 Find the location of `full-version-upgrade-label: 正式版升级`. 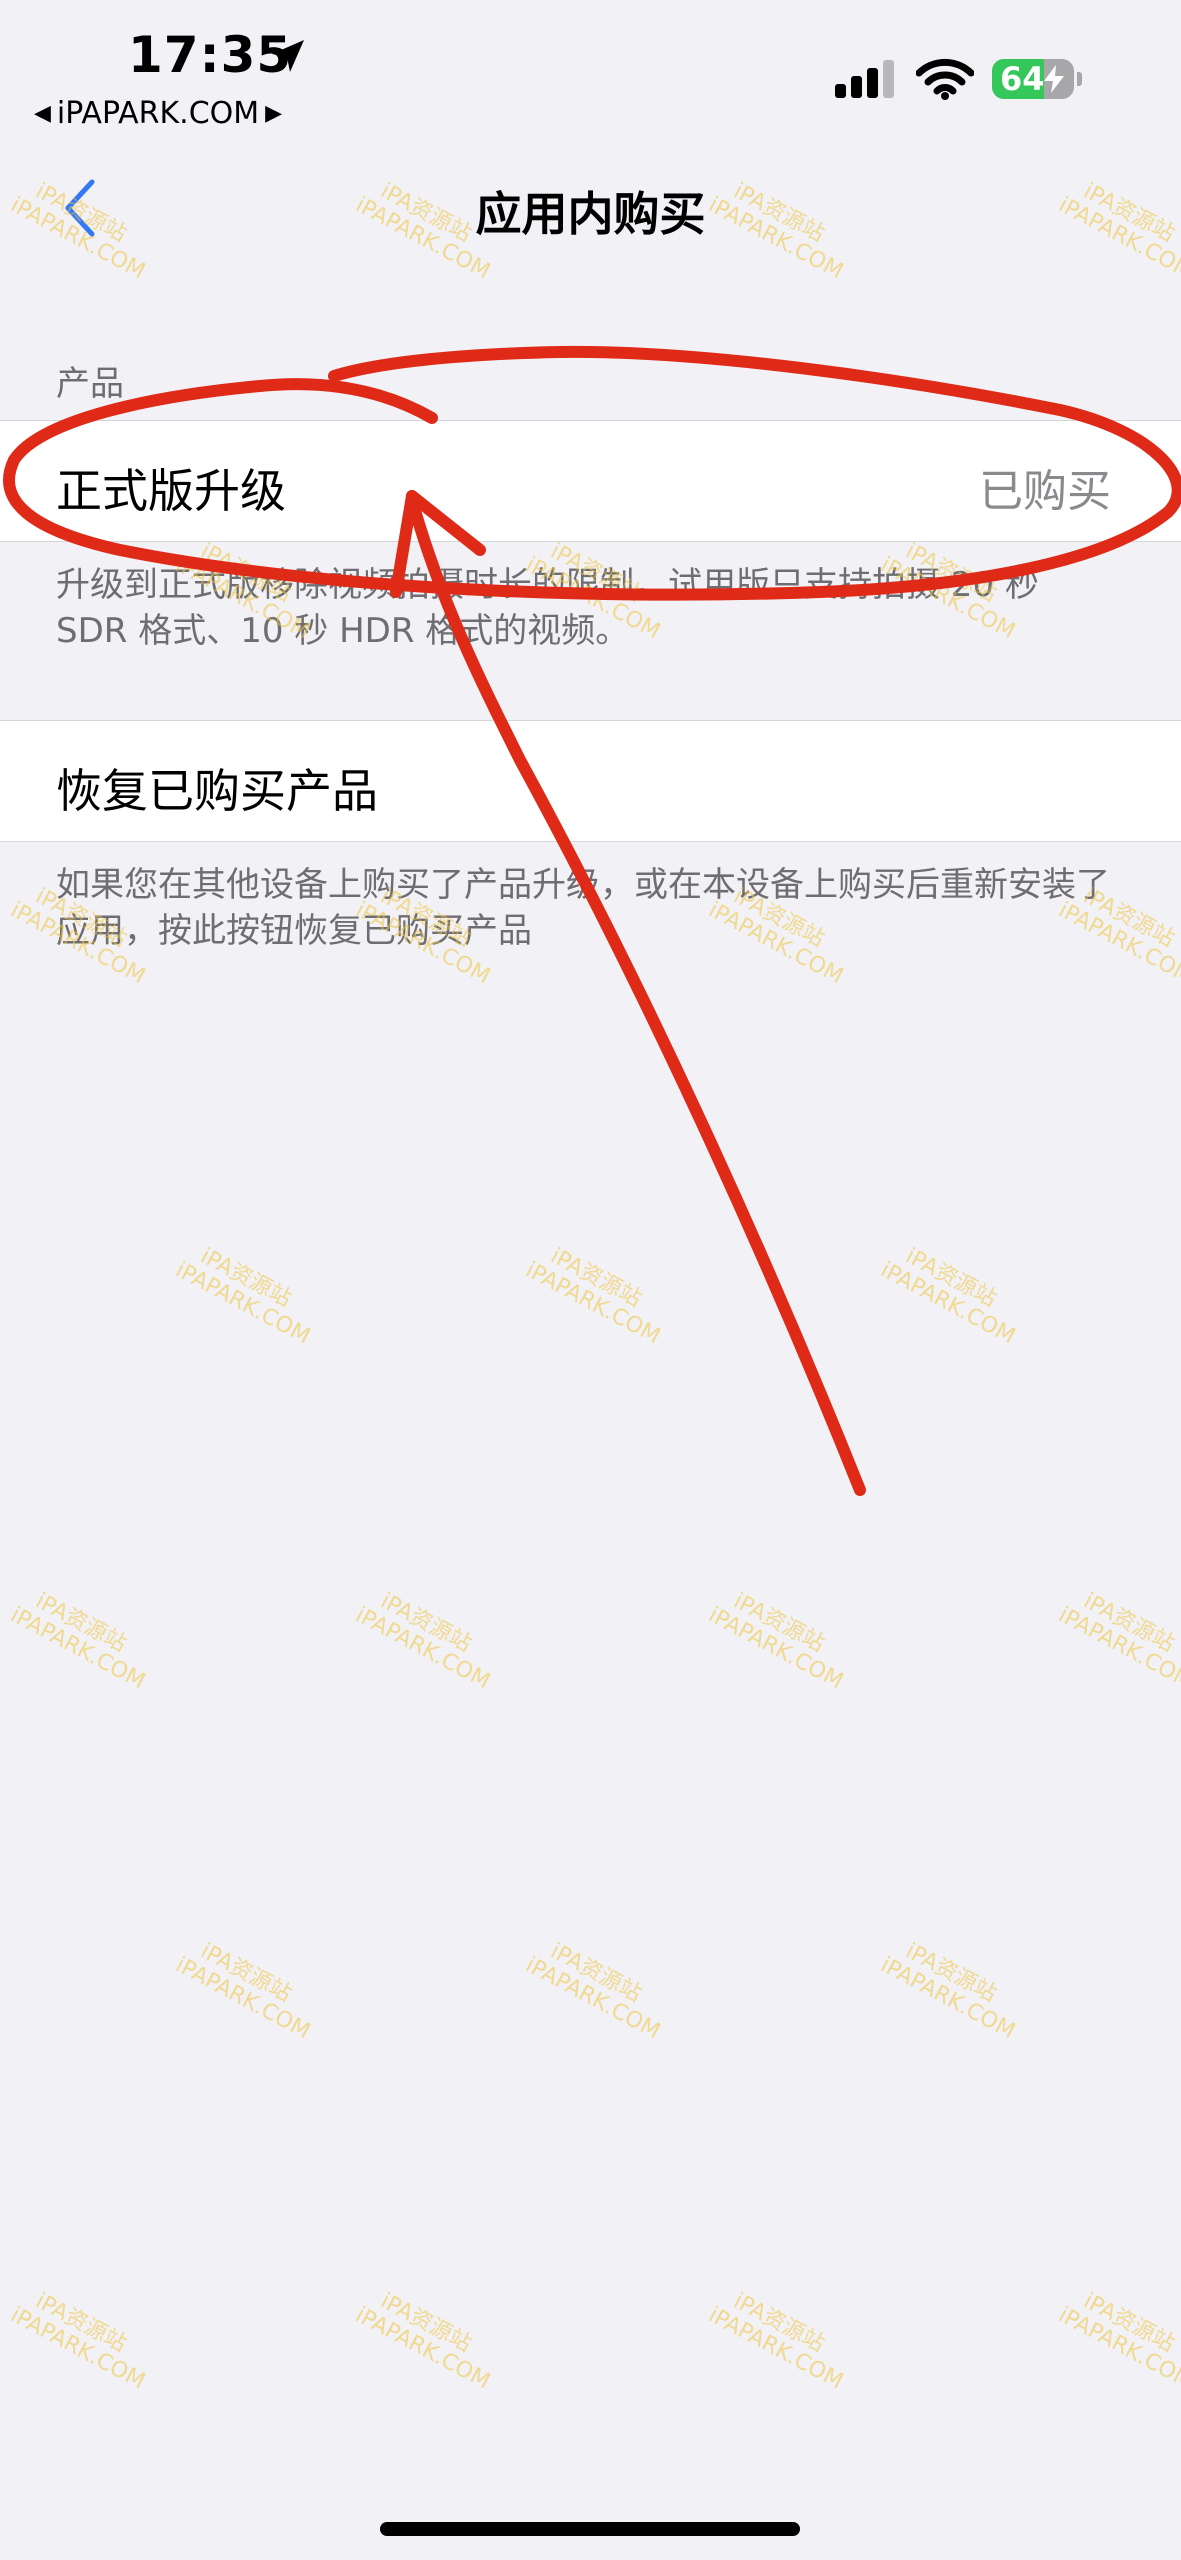

full-version-upgrade-label: 正式版升级 is located at coordinates (171, 491).